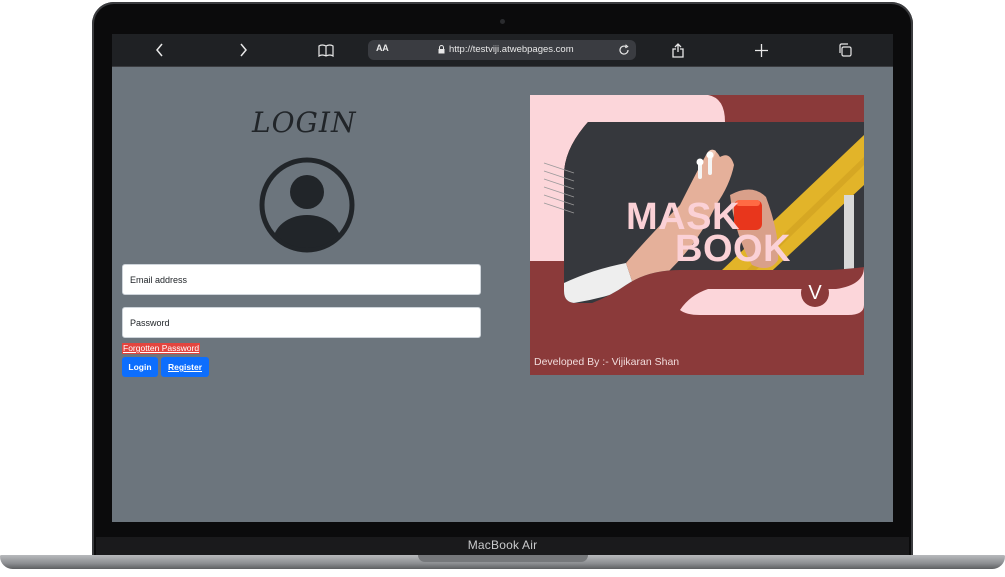 The image size is (1005, 577). What do you see at coordinates (678, 50) in the screenshot?
I see `share-icon` at bounding box center [678, 50].